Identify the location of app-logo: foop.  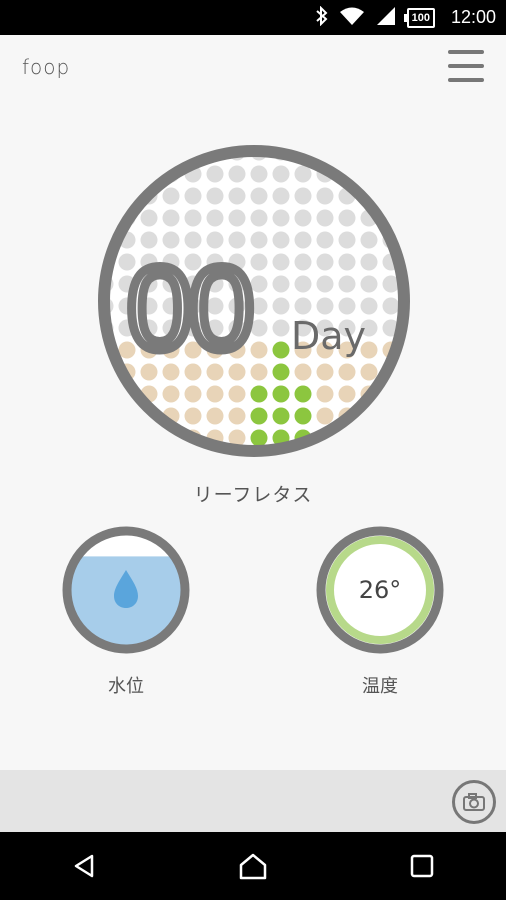
(46, 67).